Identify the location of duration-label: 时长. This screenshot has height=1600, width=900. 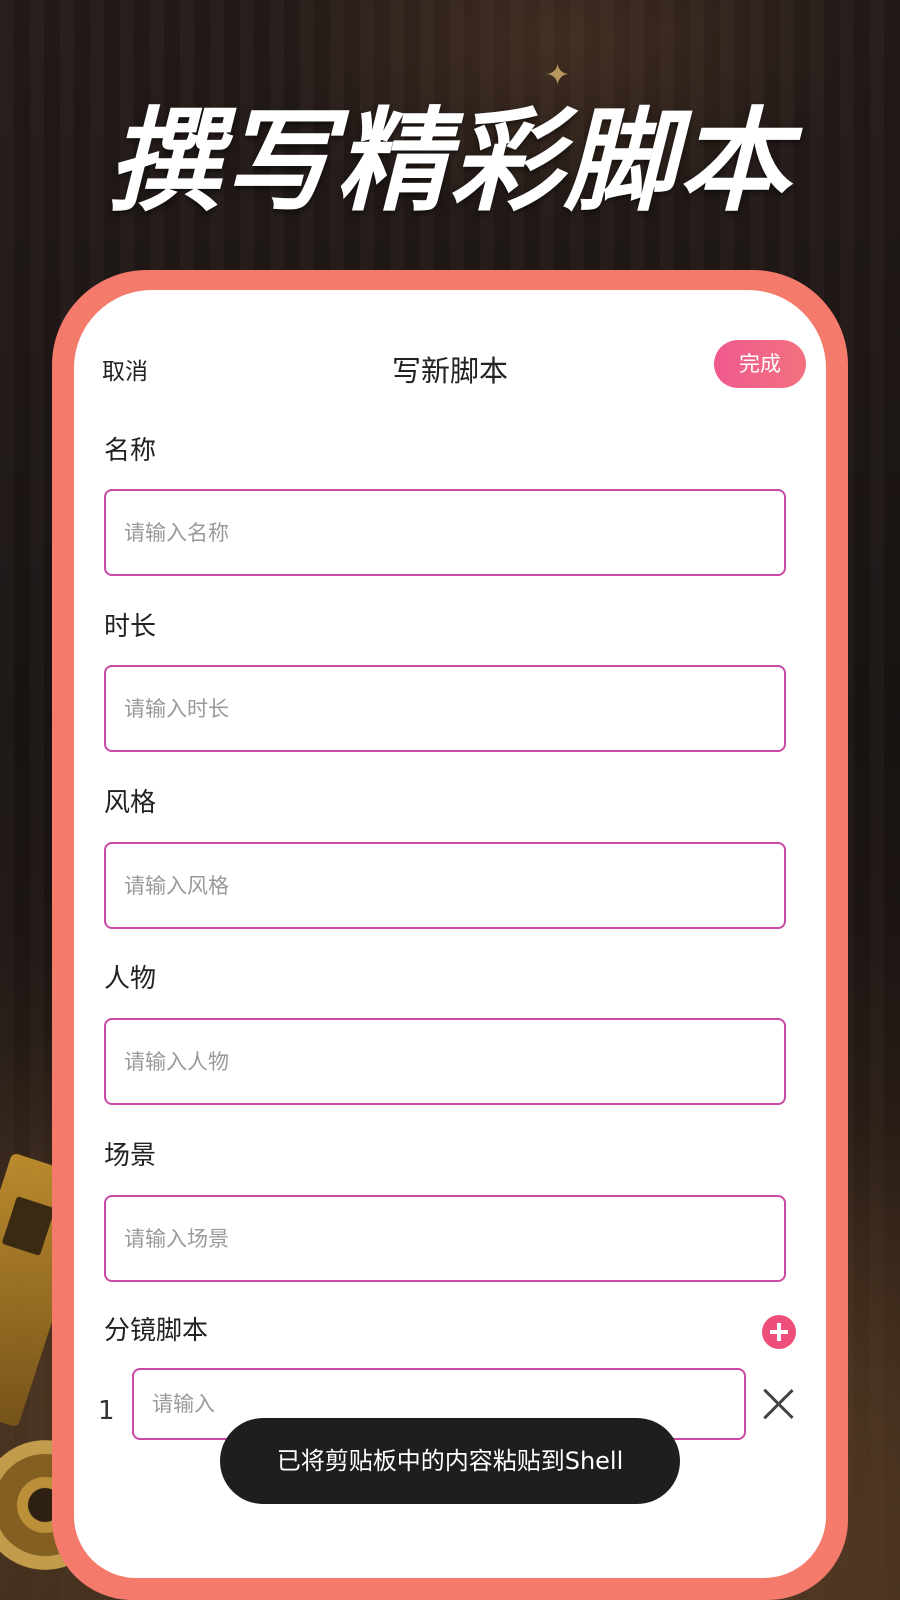
(130, 627).